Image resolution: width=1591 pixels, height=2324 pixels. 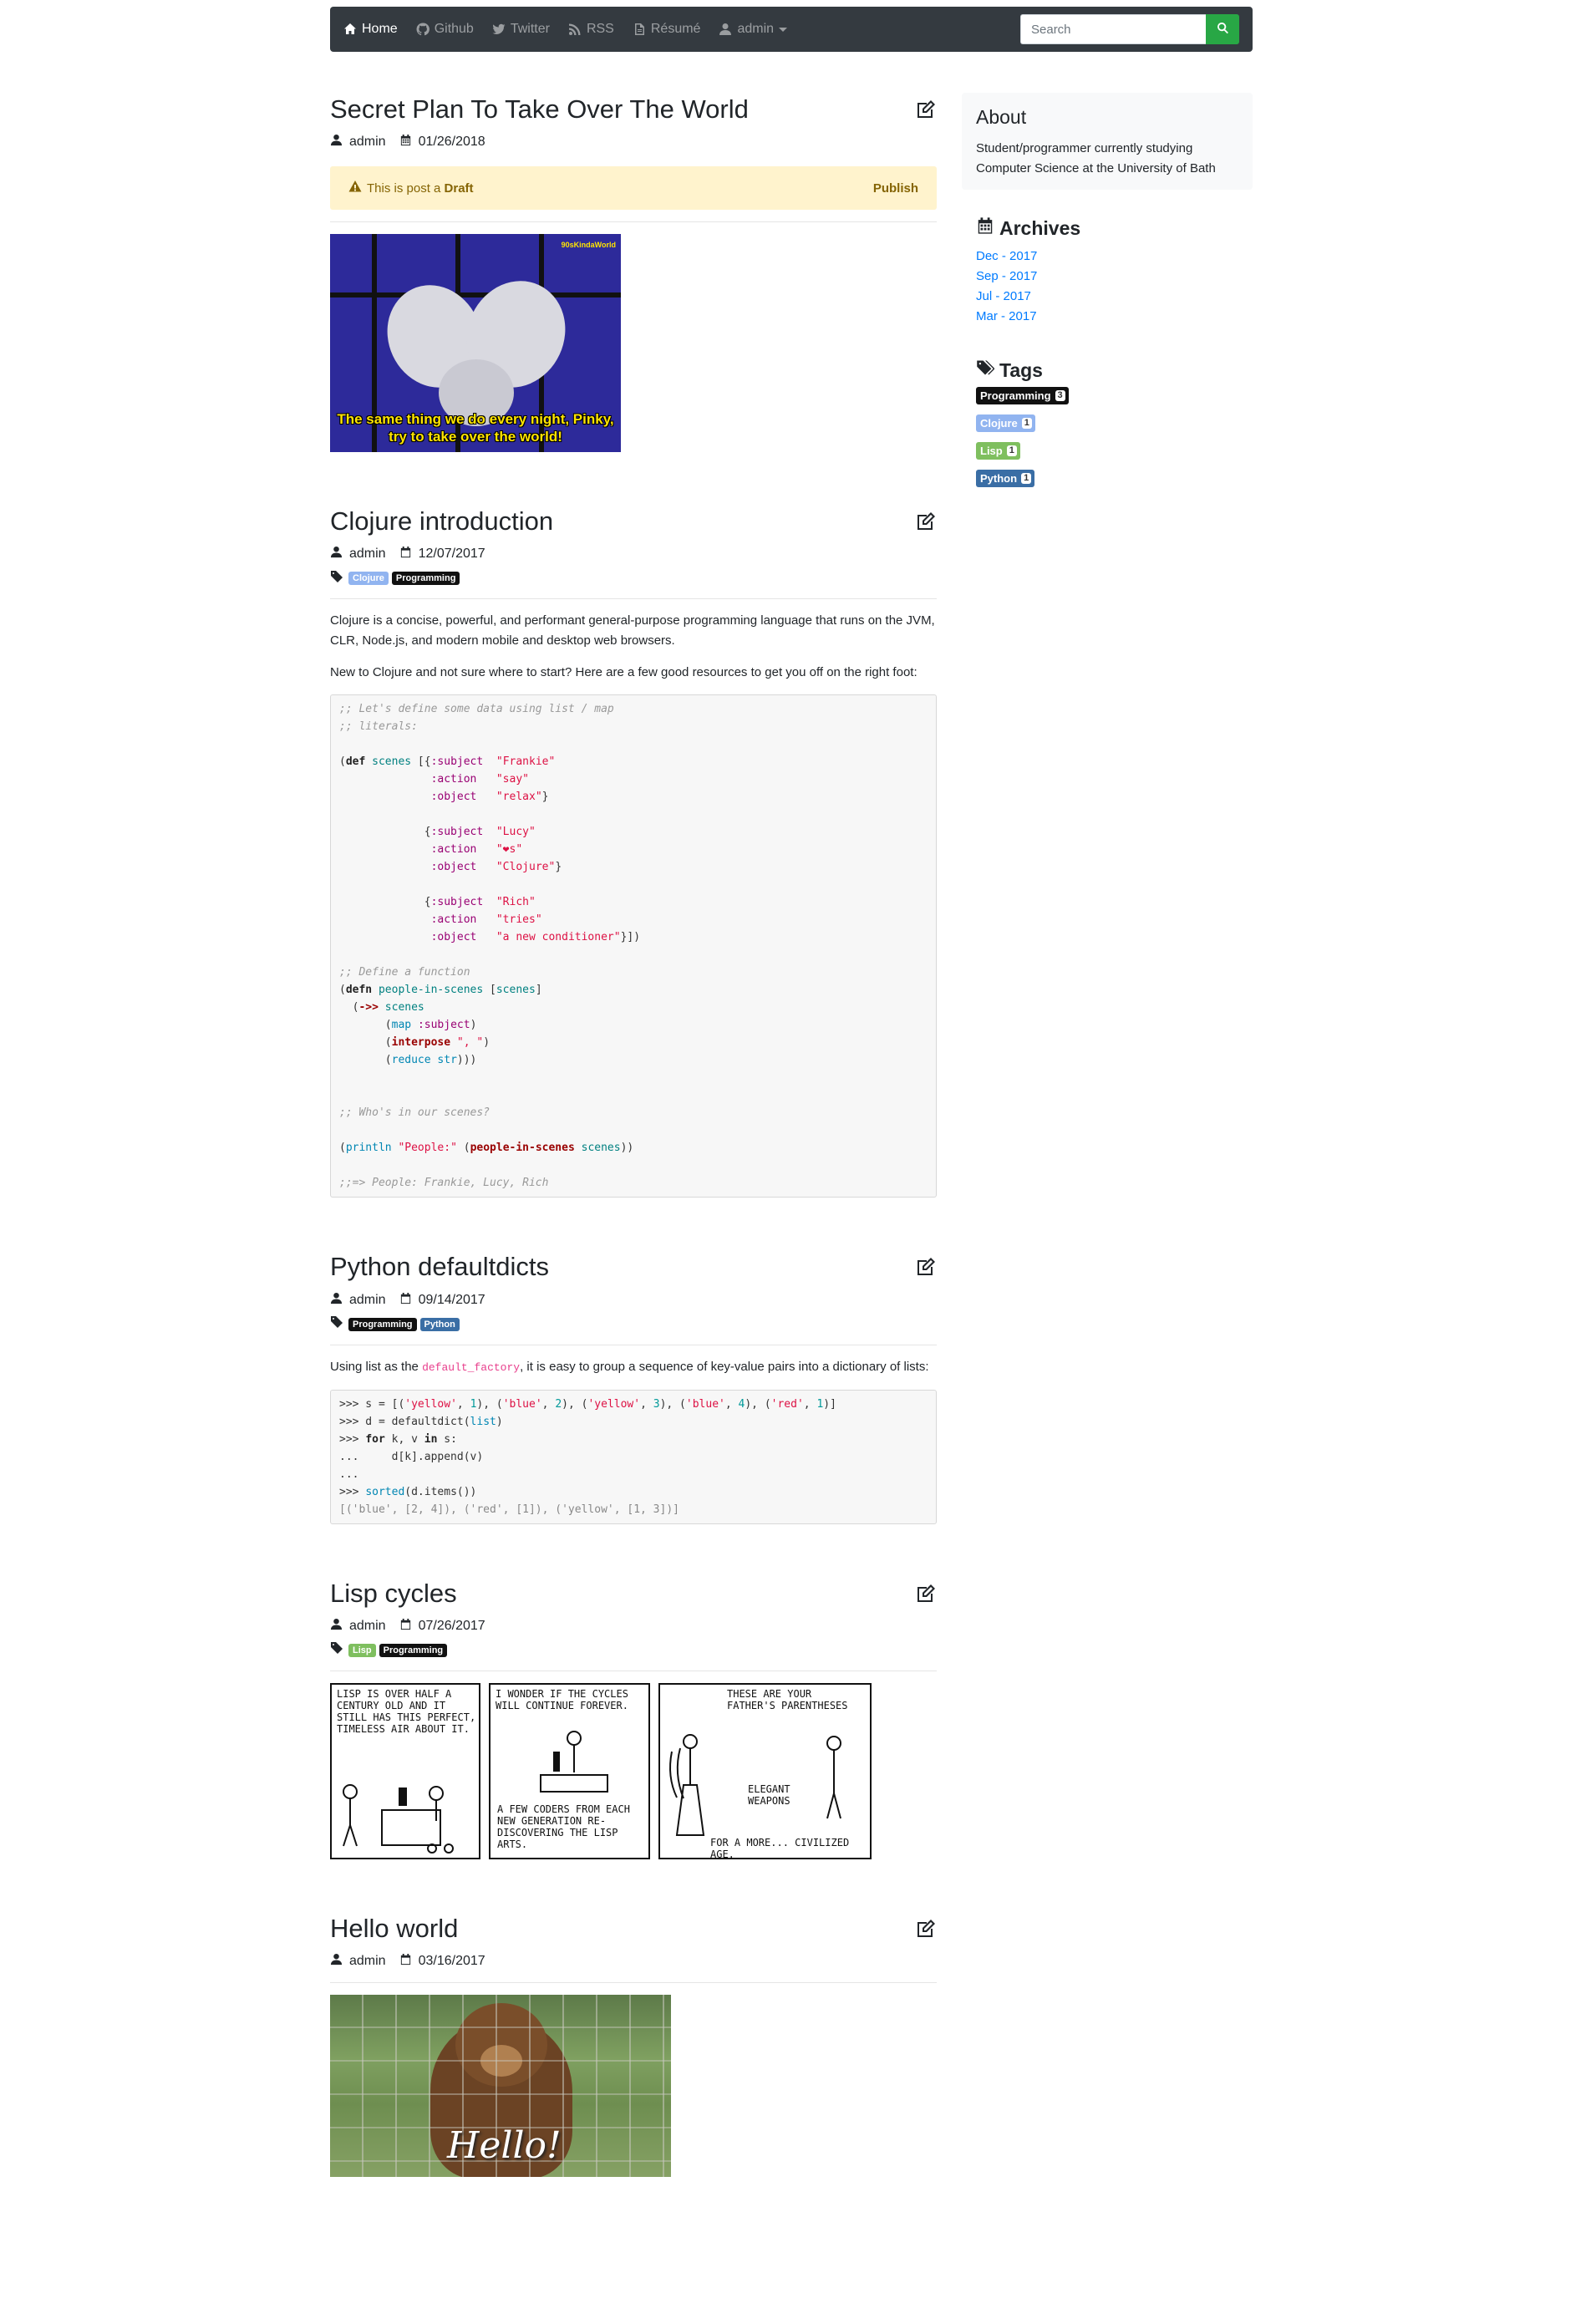 What do you see at coordinates (1115, 370) in the screenshot?
I see `tags-heading: Tags` at bounding box center [1115, 370].